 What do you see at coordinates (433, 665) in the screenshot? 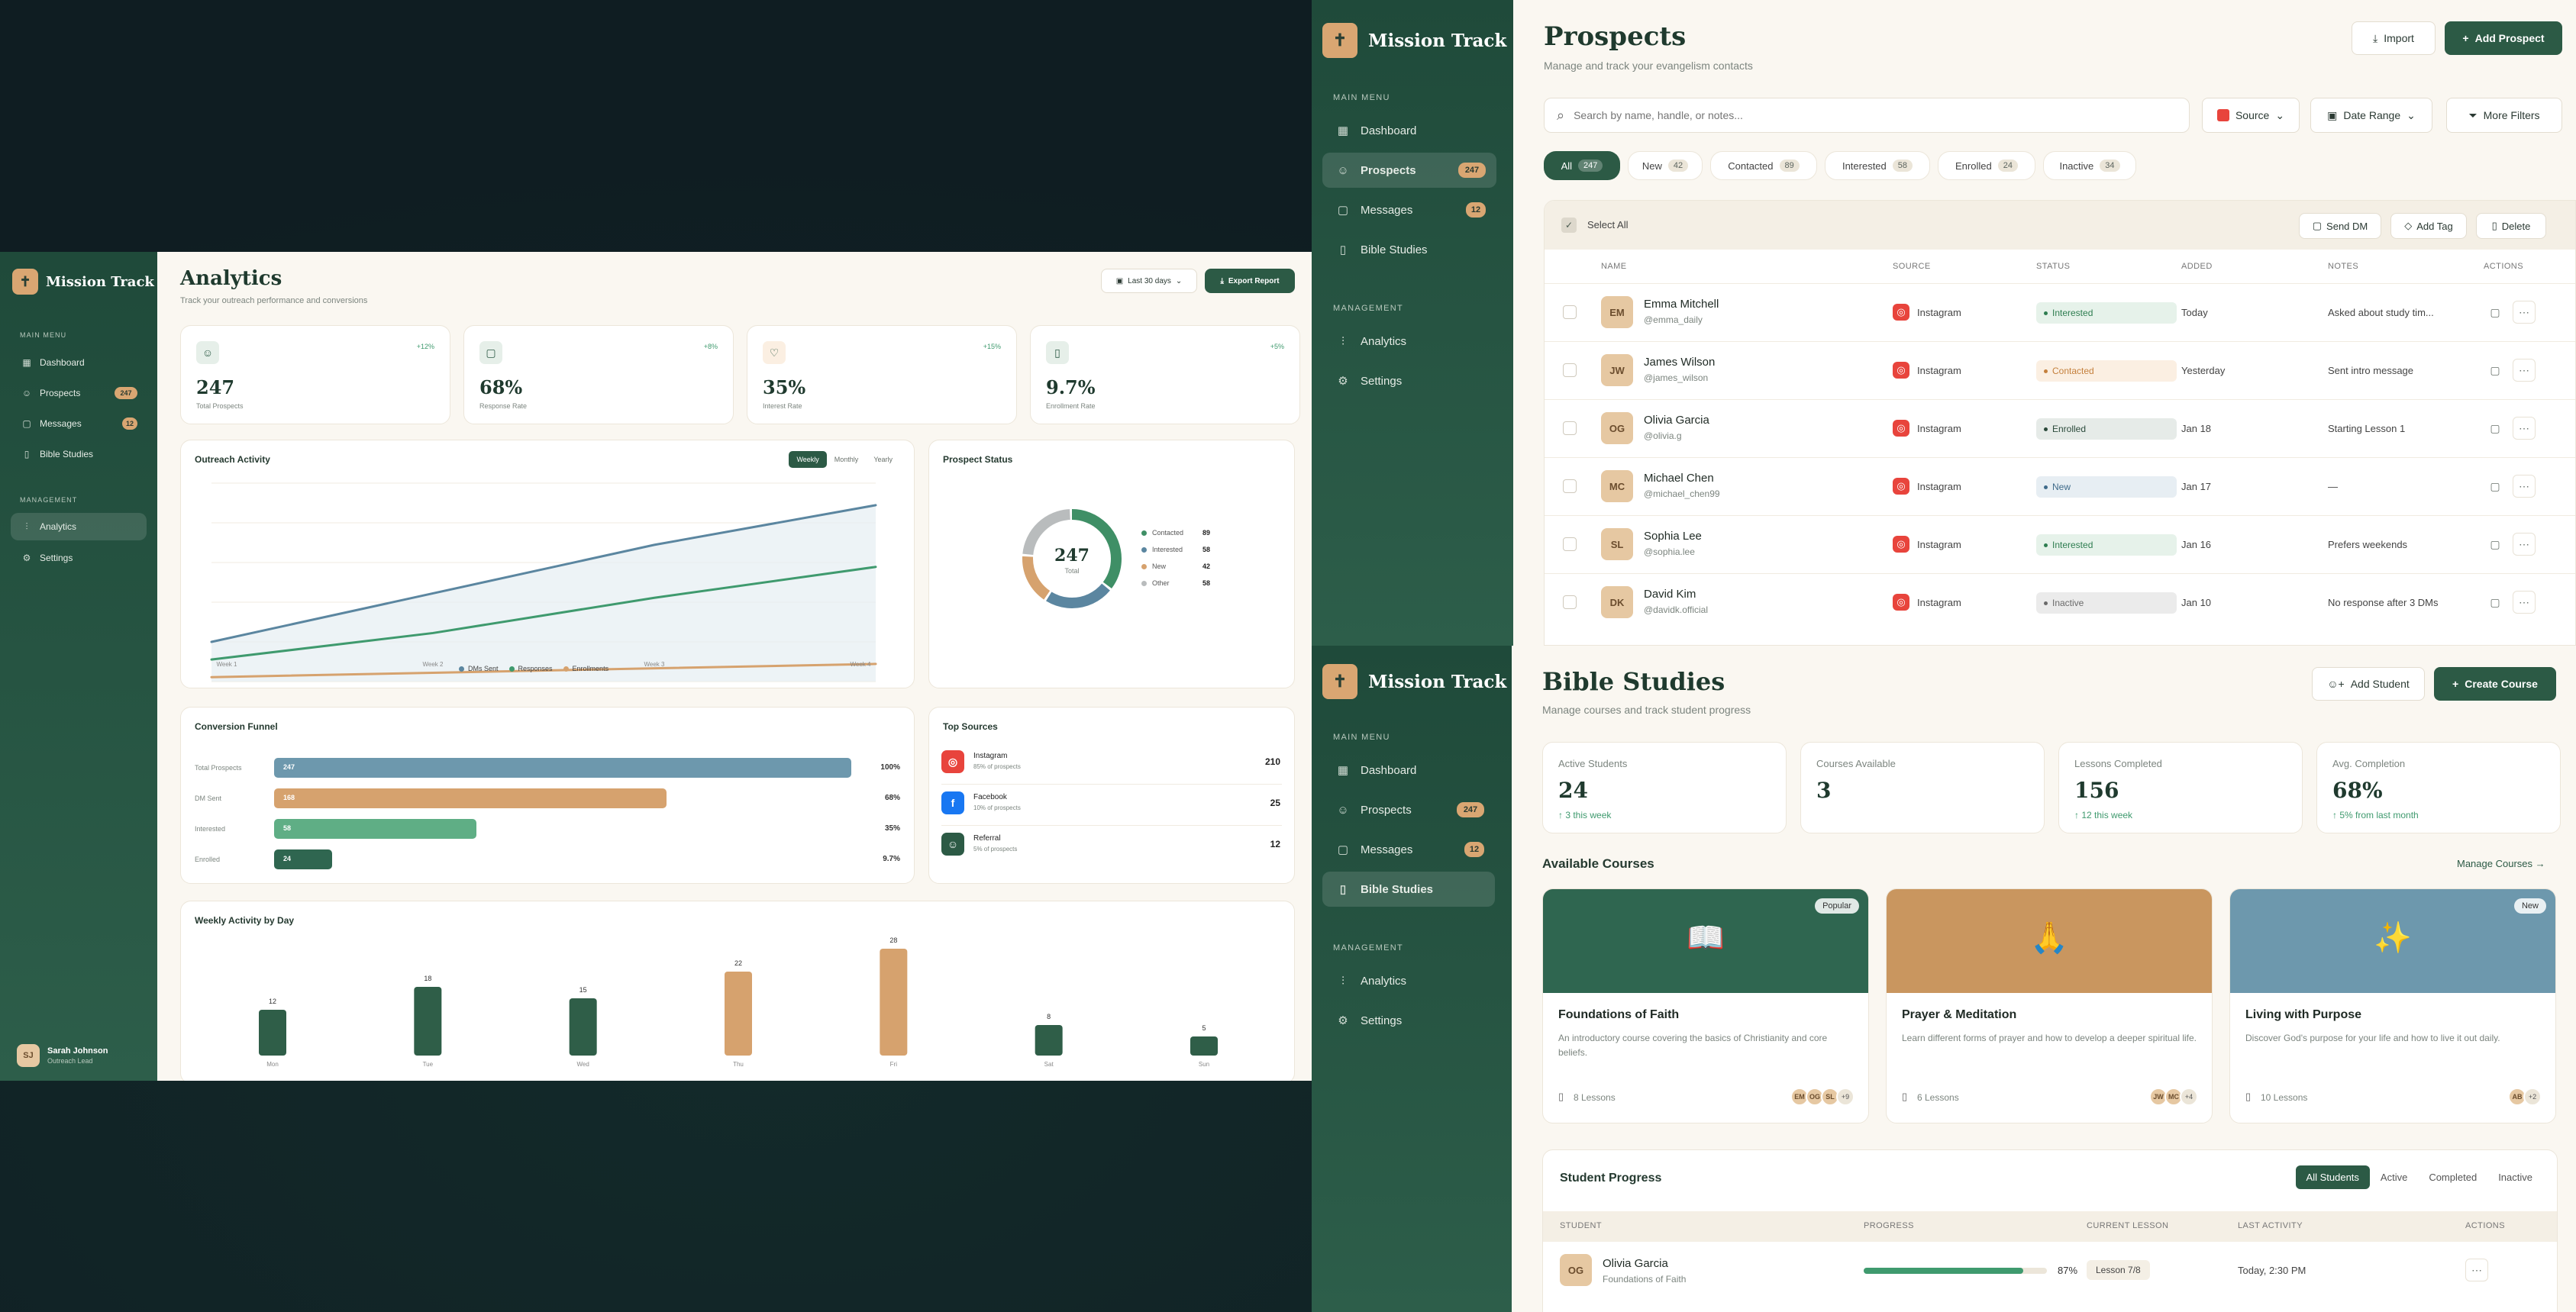
I see `x-tick-label: Week 2` at bounding box center [433, 665].